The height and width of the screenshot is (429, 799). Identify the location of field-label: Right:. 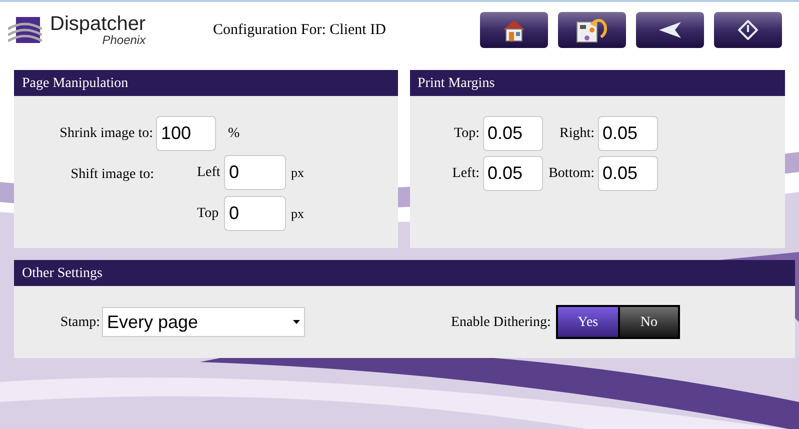
(577, 134).